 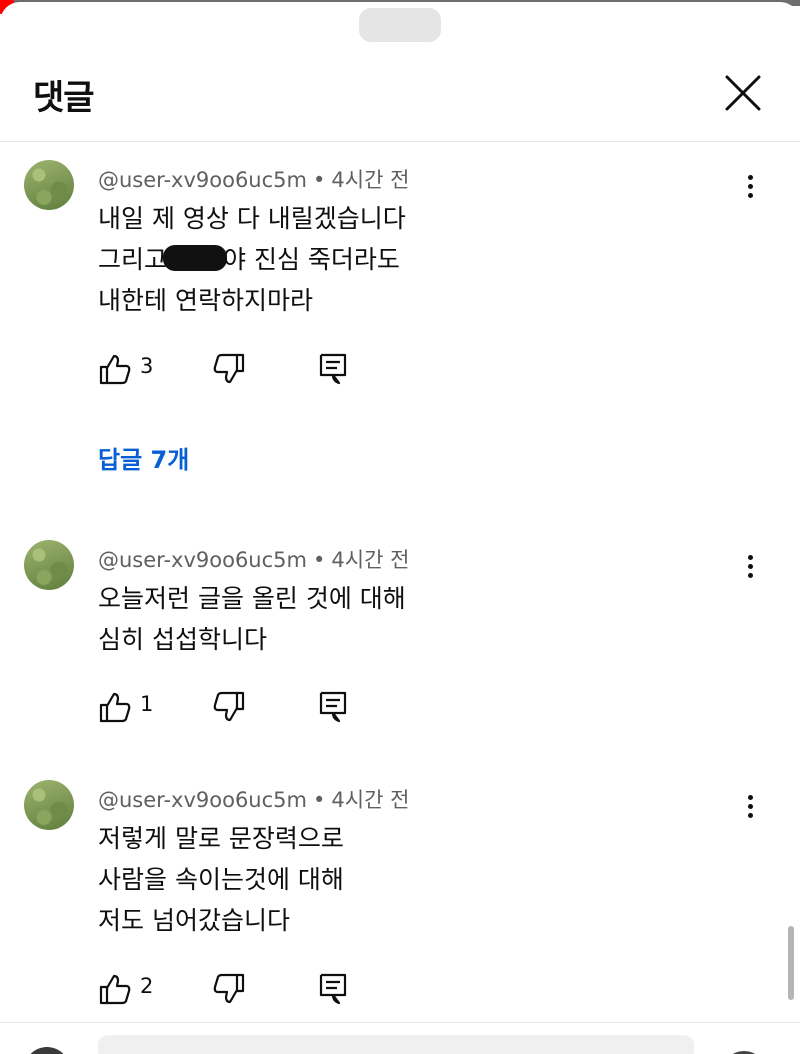 I want to click on comment-line: 내일 제 영상 다 내릴겠습니다, so click(x=252, y=218).